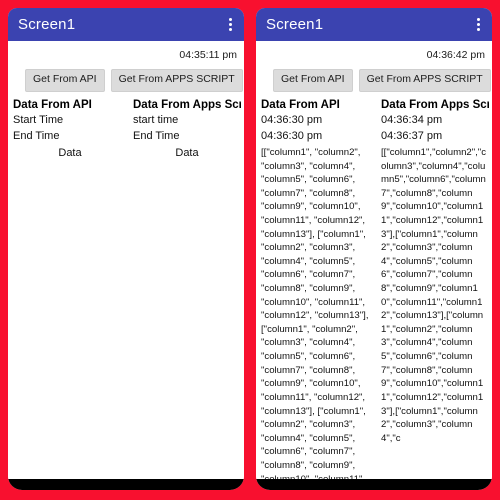 This screenshot has width=500, height=500. I want to click on button-row-right: Get From API Get From APPS SCRIPT, so click(375, 80).